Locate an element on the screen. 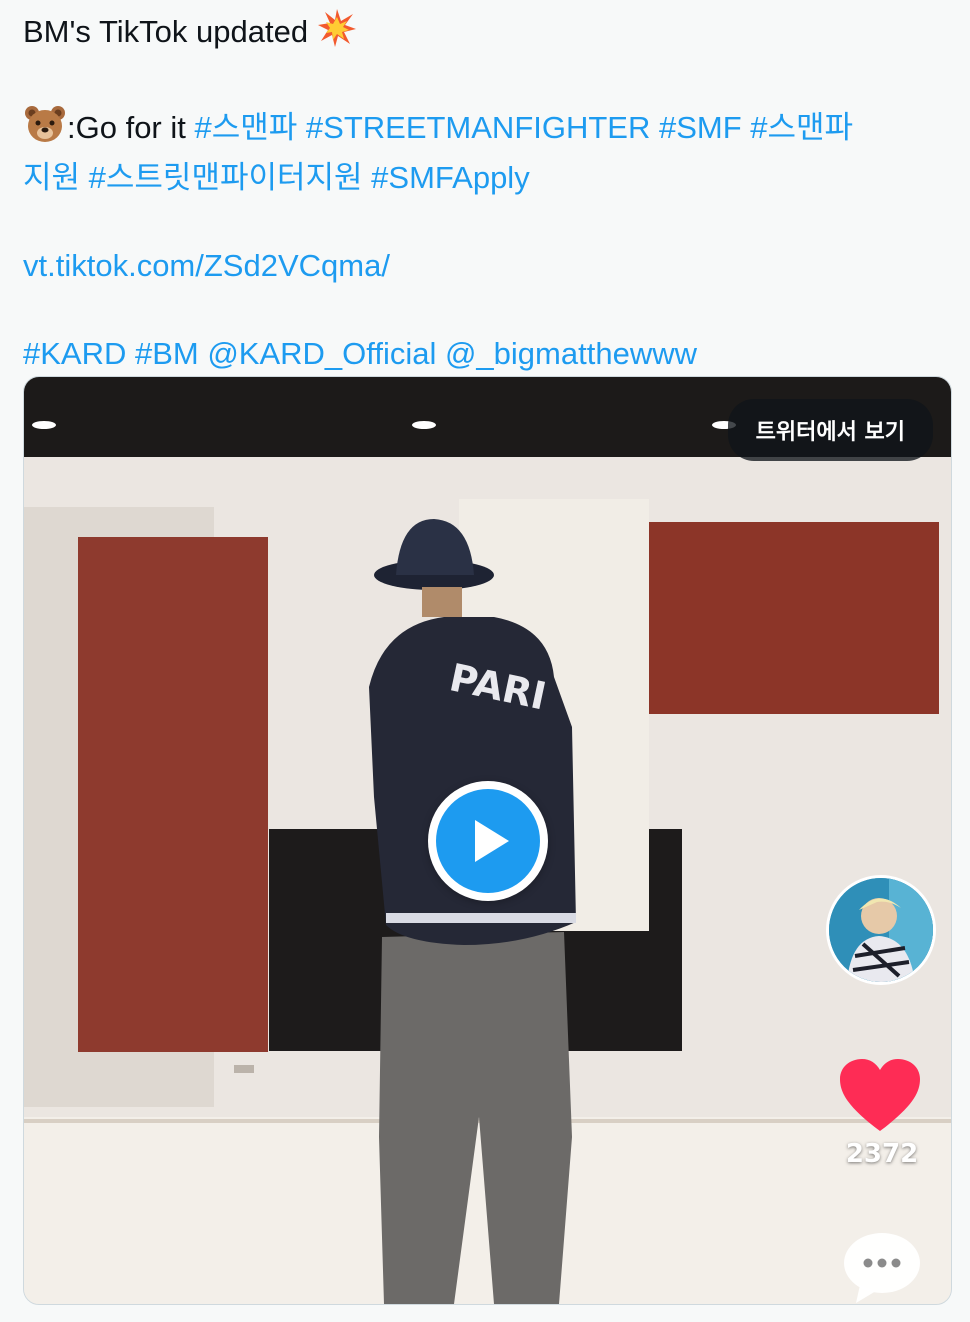  mentions-line: #KARD #BM @KARD_Official @_bigmatthewww is located at coordinates (488, 354).